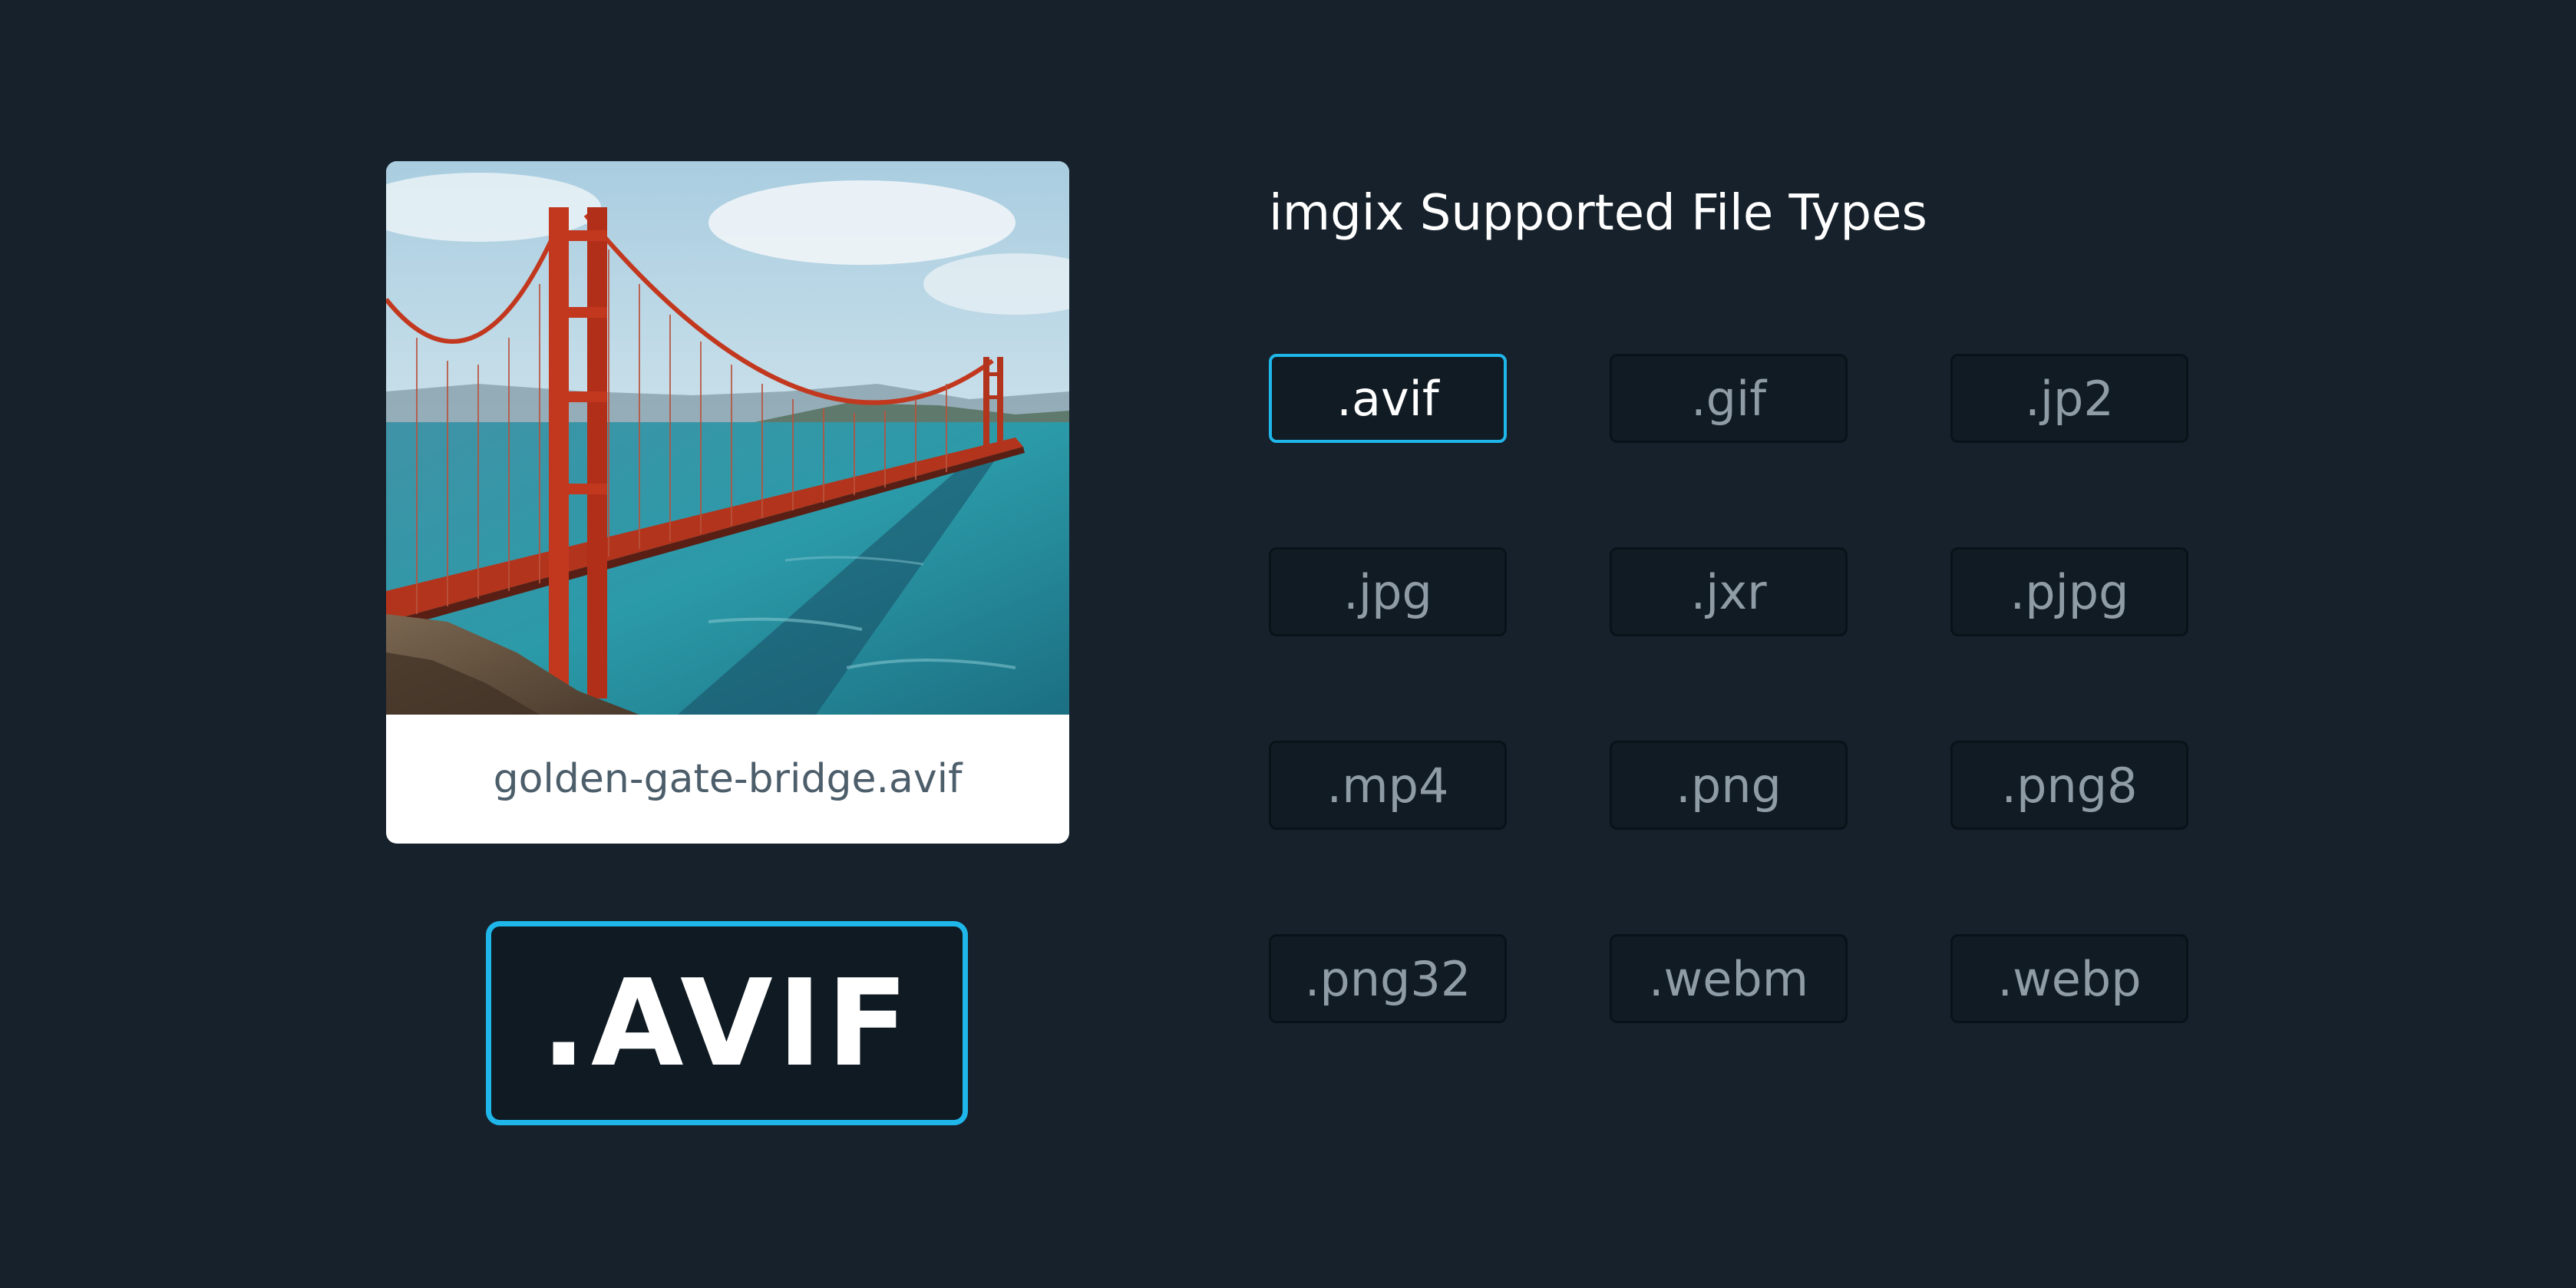 This screenshot has height=1288, width=2576. Describe the element at coordinates (1729, 978) in the screenshot. I see `file-type-option-webm: .webm` at that location.